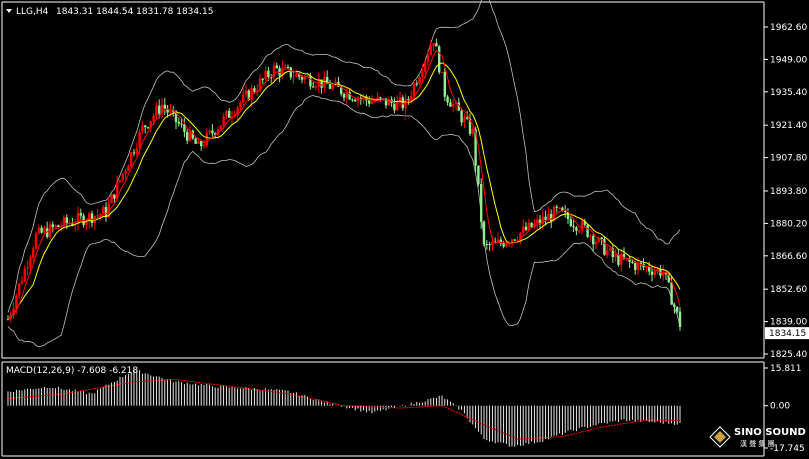 This screenshot has width=809, height=459. What do you see at coordinates (786, 369) in the screenshot?
I see `macd-tick-label-0: 15.811` at bounding box center [786, 369].